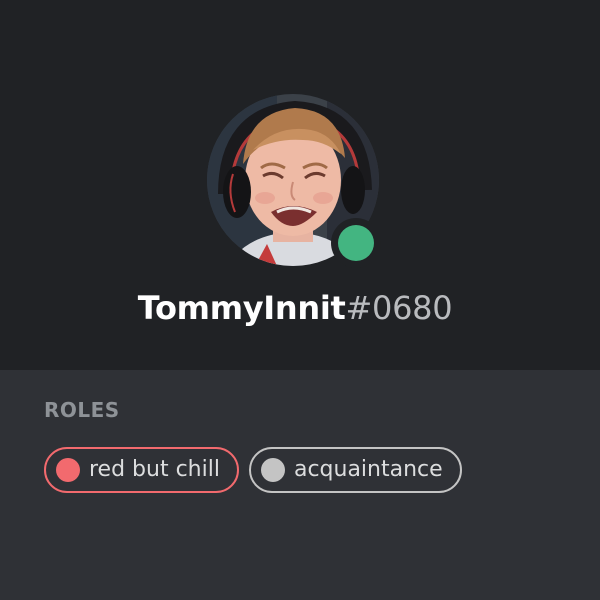  I want to click on roles-heading: ROLES, so click(82, 410).